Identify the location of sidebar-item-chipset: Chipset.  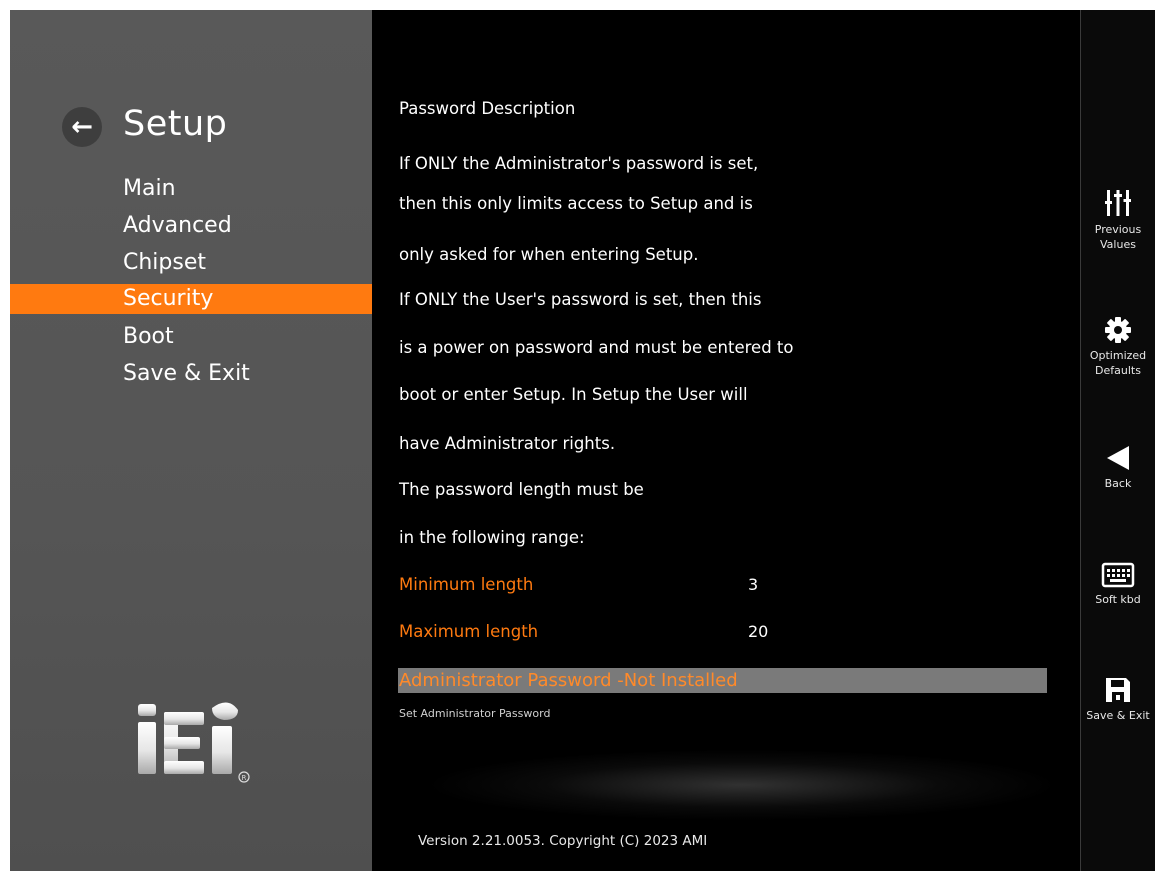
(191, 262).